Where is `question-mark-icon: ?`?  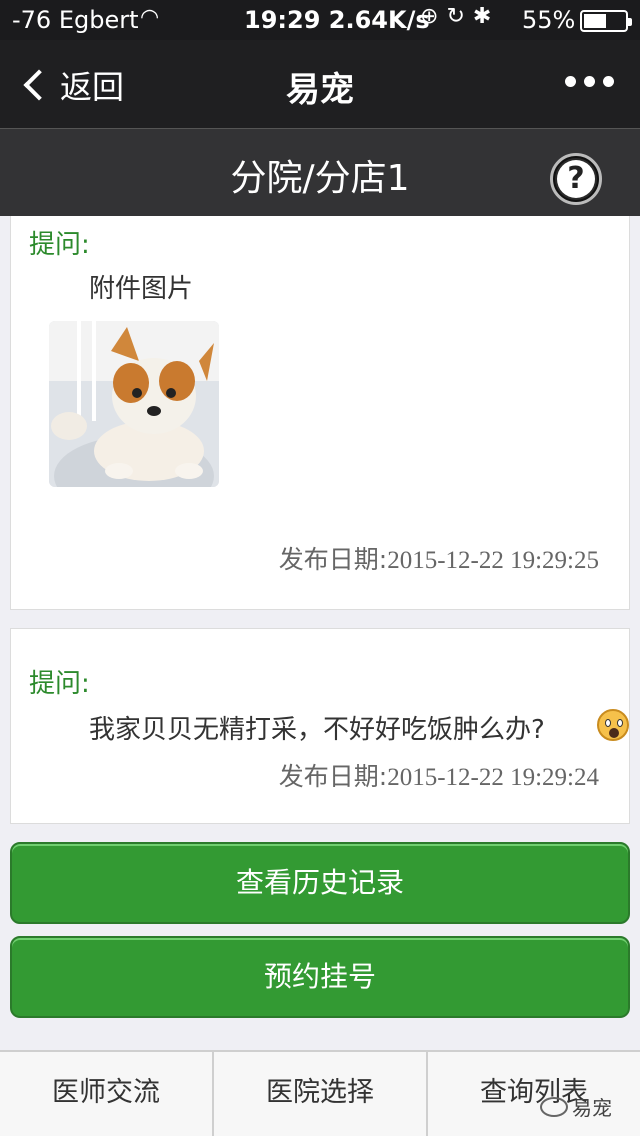
question-mark-icon: ? is located at coordinates (576, 179).